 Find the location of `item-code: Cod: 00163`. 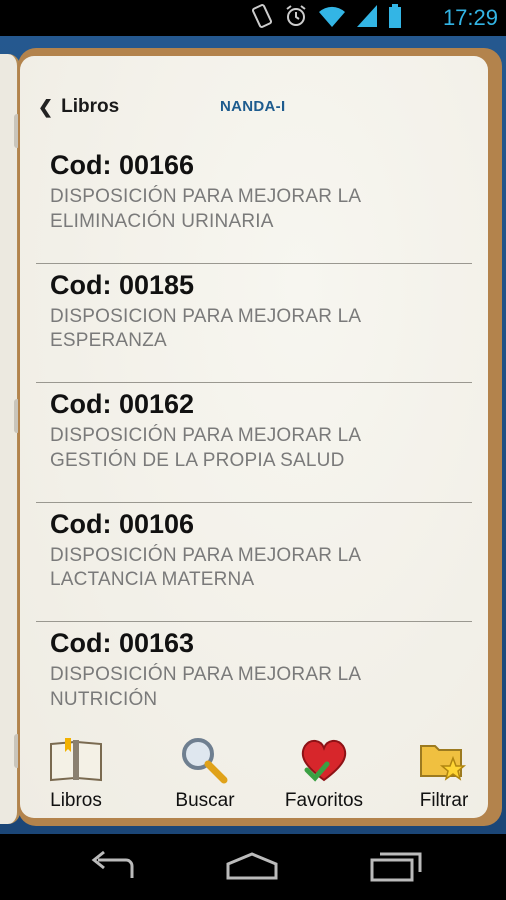

item-code: Cod: 00163 is located at coordinates (122, 643).